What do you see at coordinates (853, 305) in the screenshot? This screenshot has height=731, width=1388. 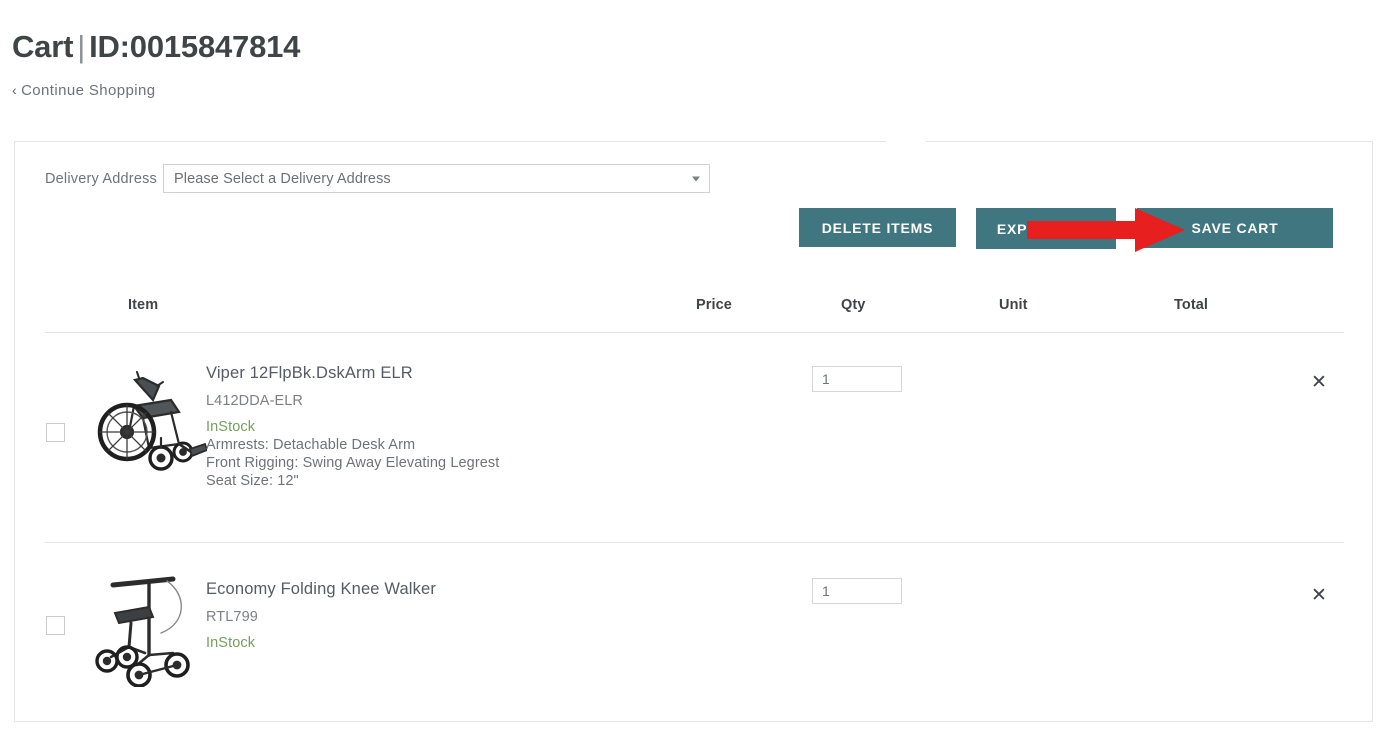 I see `column-header-qty: Qty` at bounding box center [853, 305].